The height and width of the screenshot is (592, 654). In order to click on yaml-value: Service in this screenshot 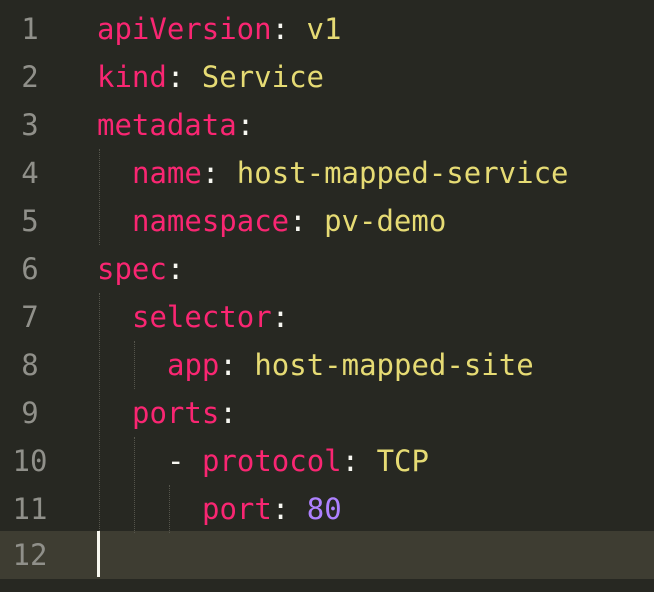, I will do `click(262, 77)`.